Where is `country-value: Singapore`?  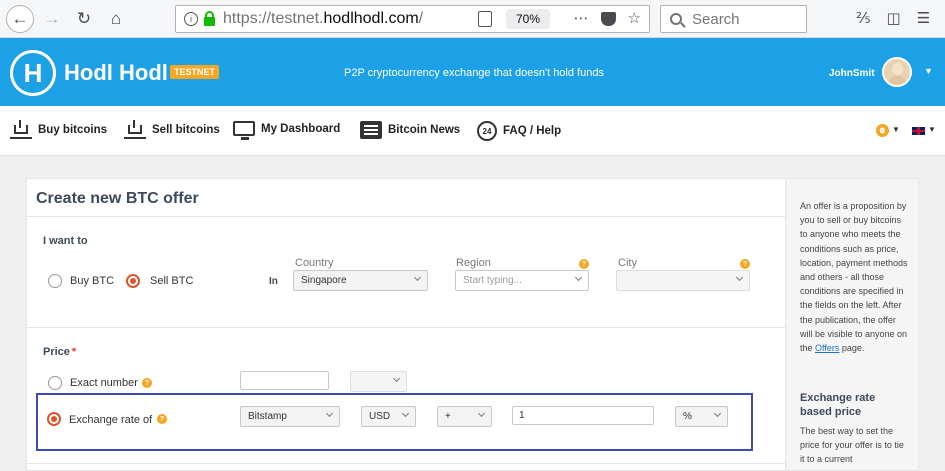 country-value: Singapore is located at coordinates (324, 280).